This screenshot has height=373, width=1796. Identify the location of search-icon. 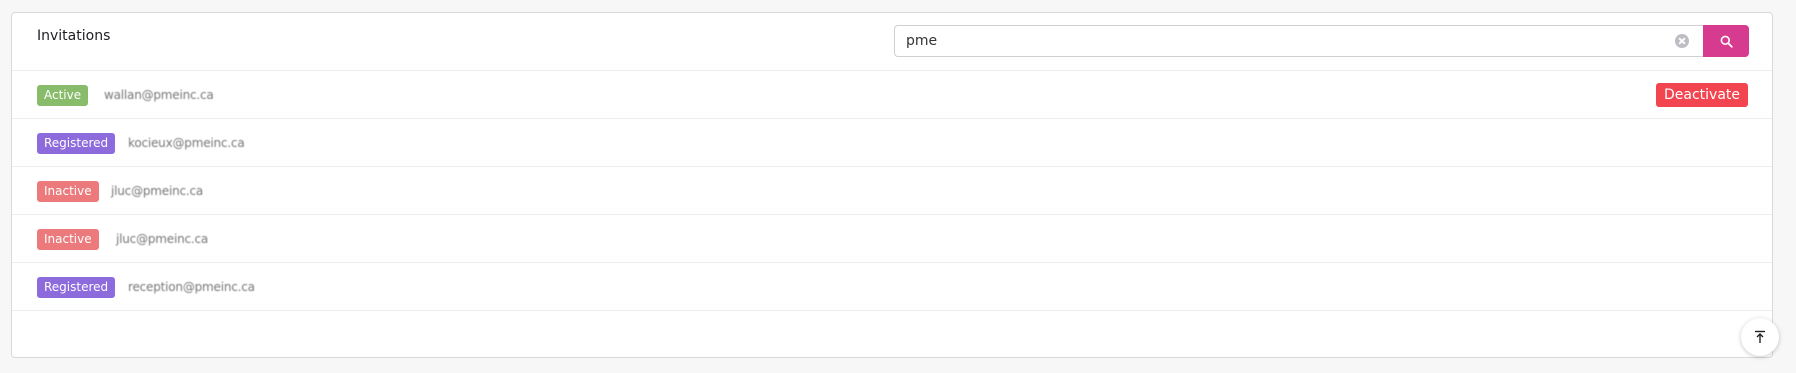
(1726, 41).